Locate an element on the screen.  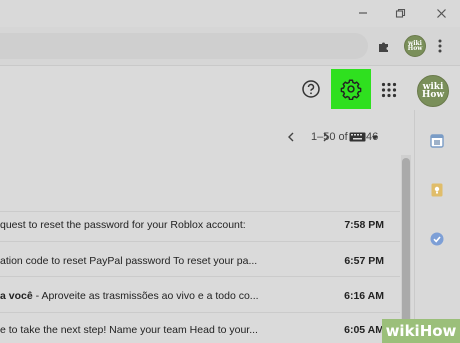
watermark-text: wikiHow is located at coordinates (421, 331).